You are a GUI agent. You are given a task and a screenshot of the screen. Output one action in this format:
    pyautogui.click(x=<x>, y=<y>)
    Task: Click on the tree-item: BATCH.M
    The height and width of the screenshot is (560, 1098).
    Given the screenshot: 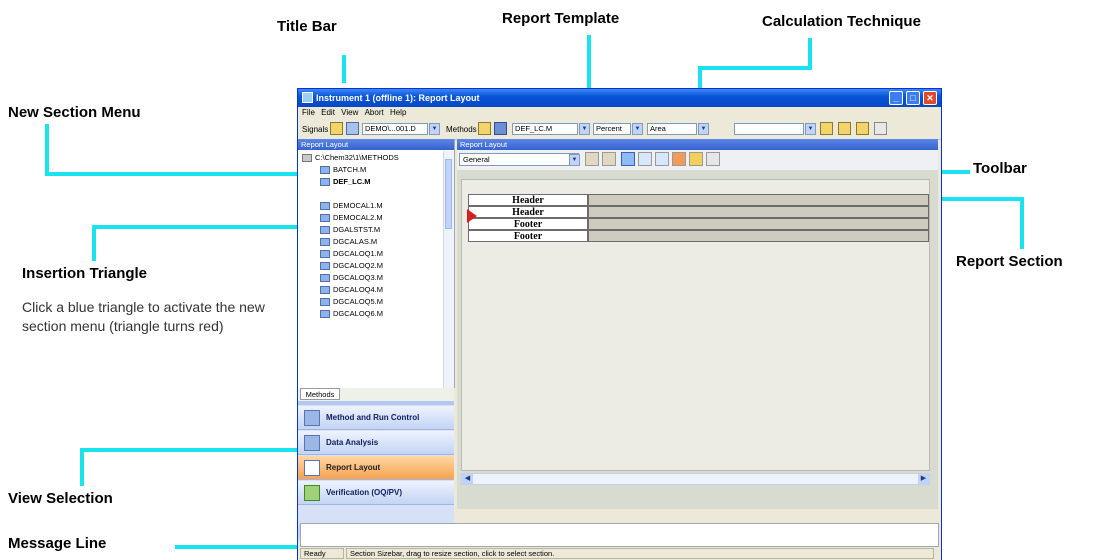 What is the action you would take?
    pyautogui.click(x=343, y=170)
    